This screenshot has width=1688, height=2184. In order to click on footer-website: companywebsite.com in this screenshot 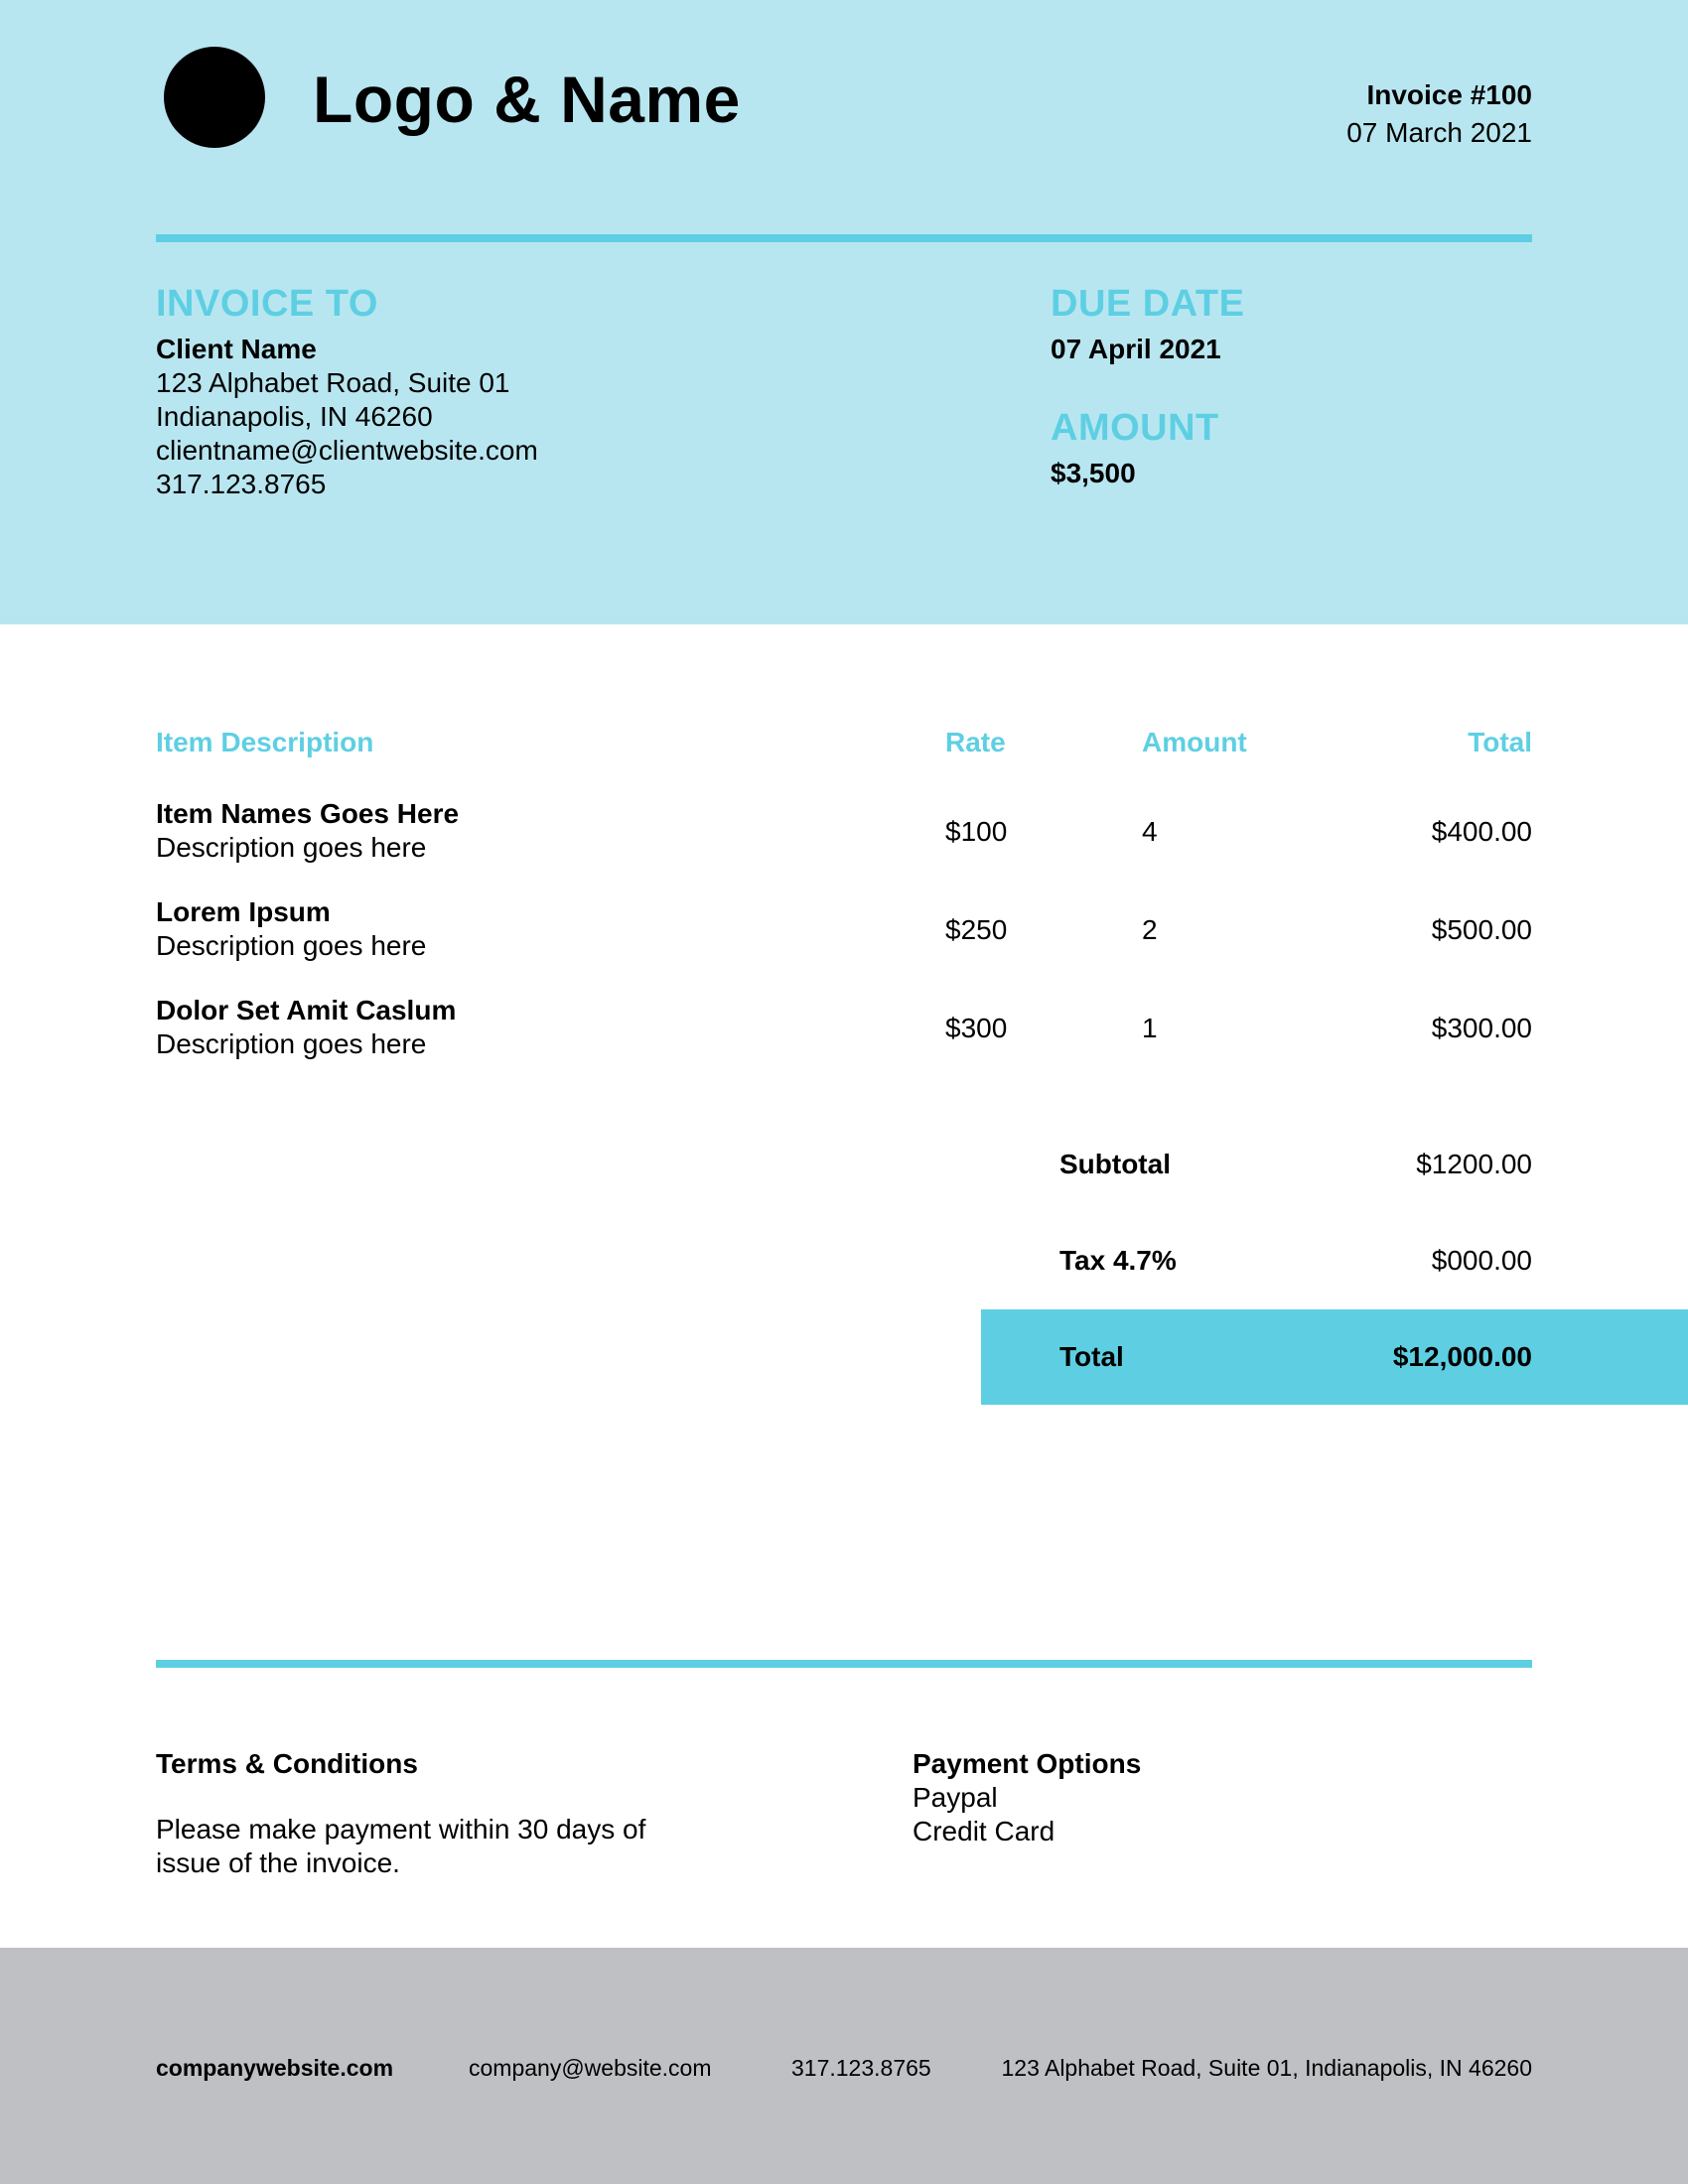, I will do `click(275, 2068)`.